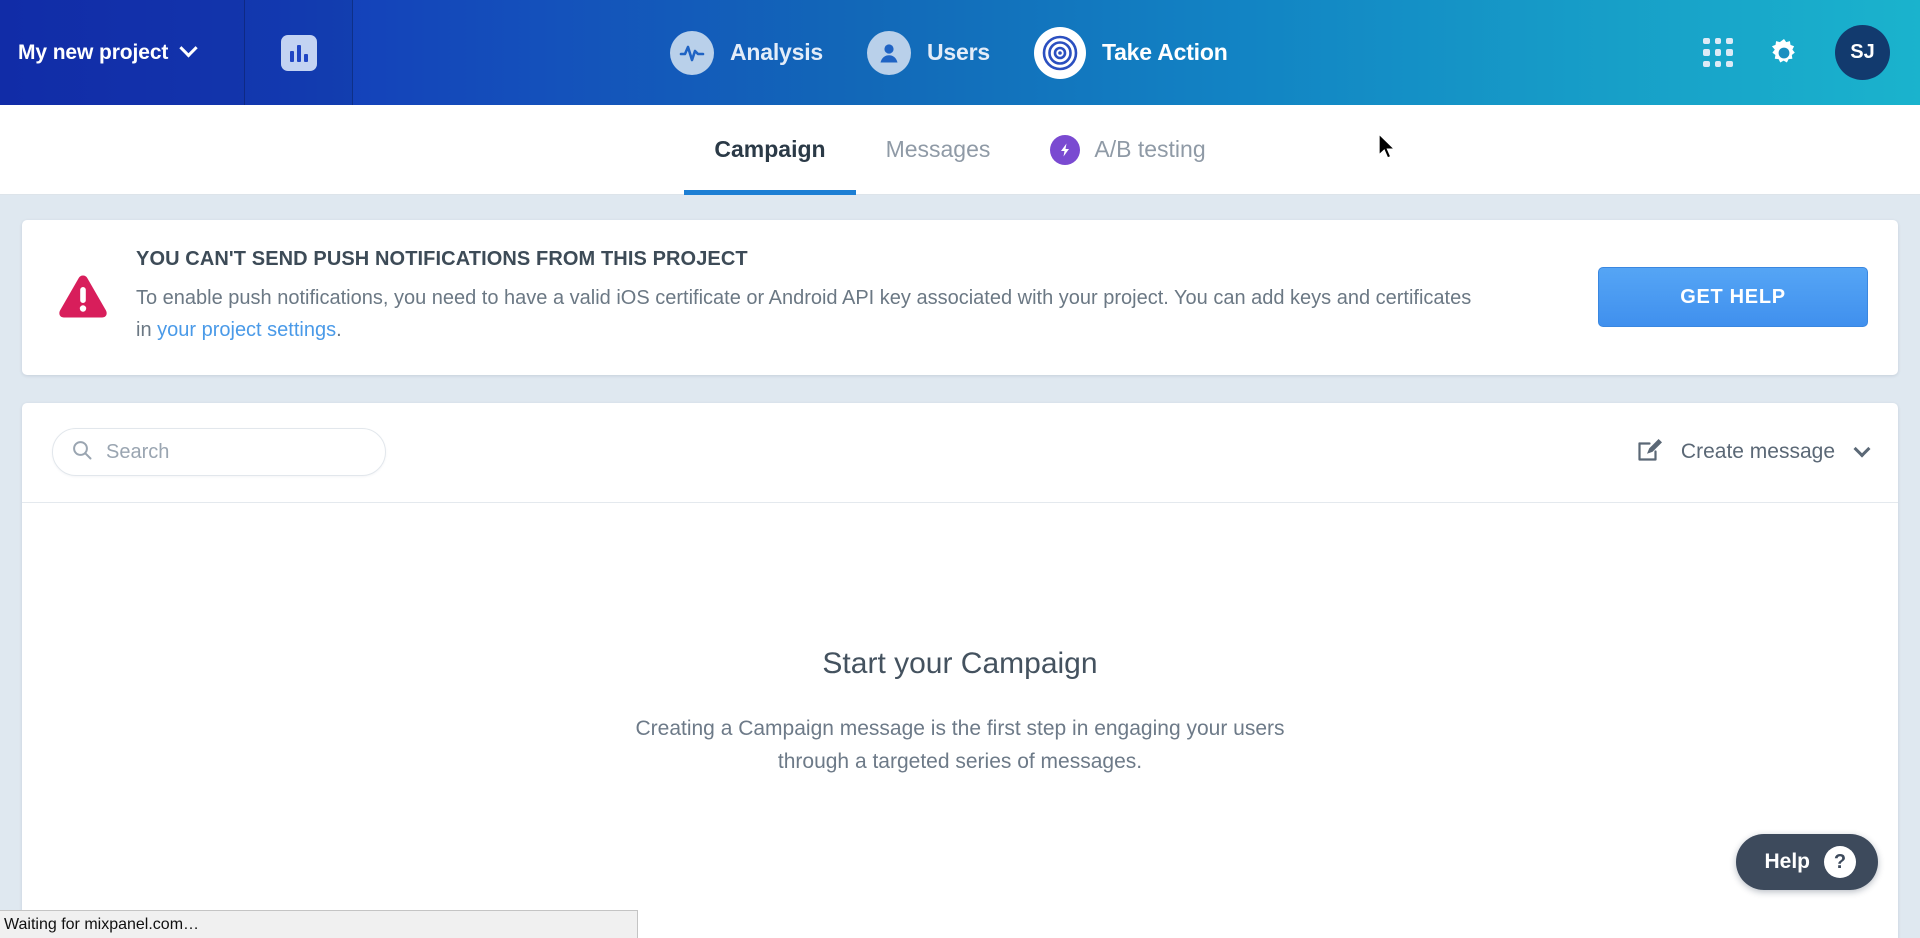  I want to click on search-icon, so click(82, 452).